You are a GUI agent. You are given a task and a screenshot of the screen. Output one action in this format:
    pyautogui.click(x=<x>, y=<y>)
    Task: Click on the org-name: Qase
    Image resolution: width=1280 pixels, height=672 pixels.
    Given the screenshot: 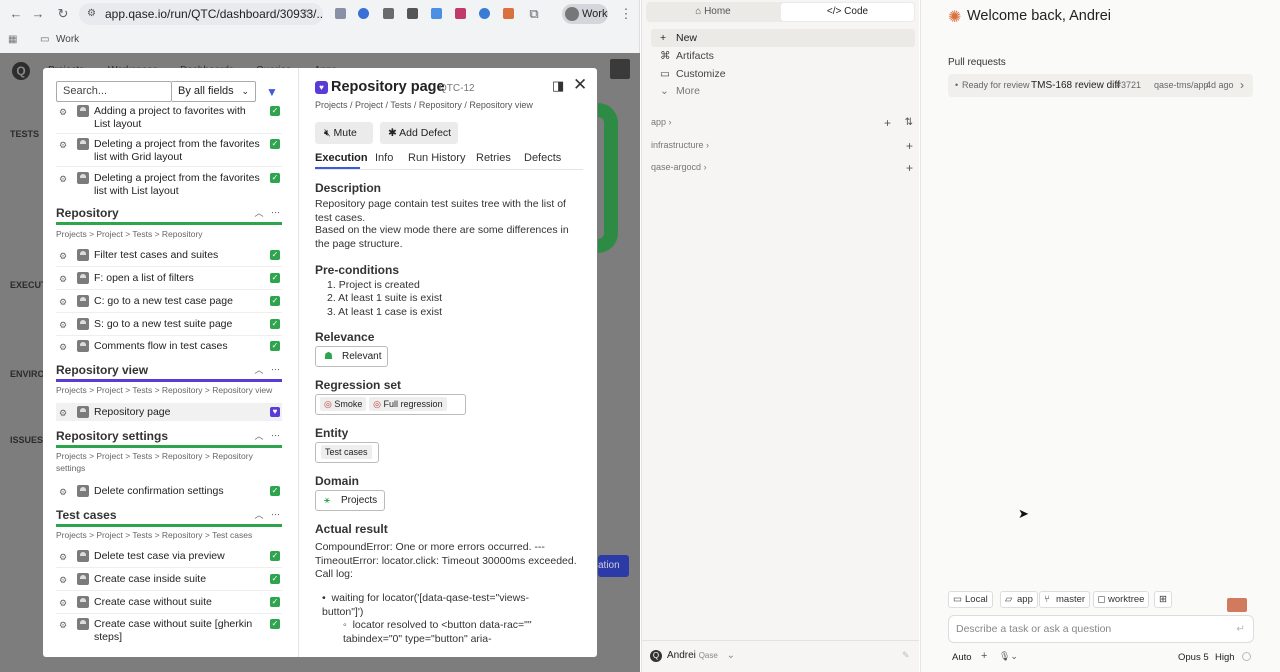 What is the action you would take?
    pyautogui.click(x=708, y=655)
    